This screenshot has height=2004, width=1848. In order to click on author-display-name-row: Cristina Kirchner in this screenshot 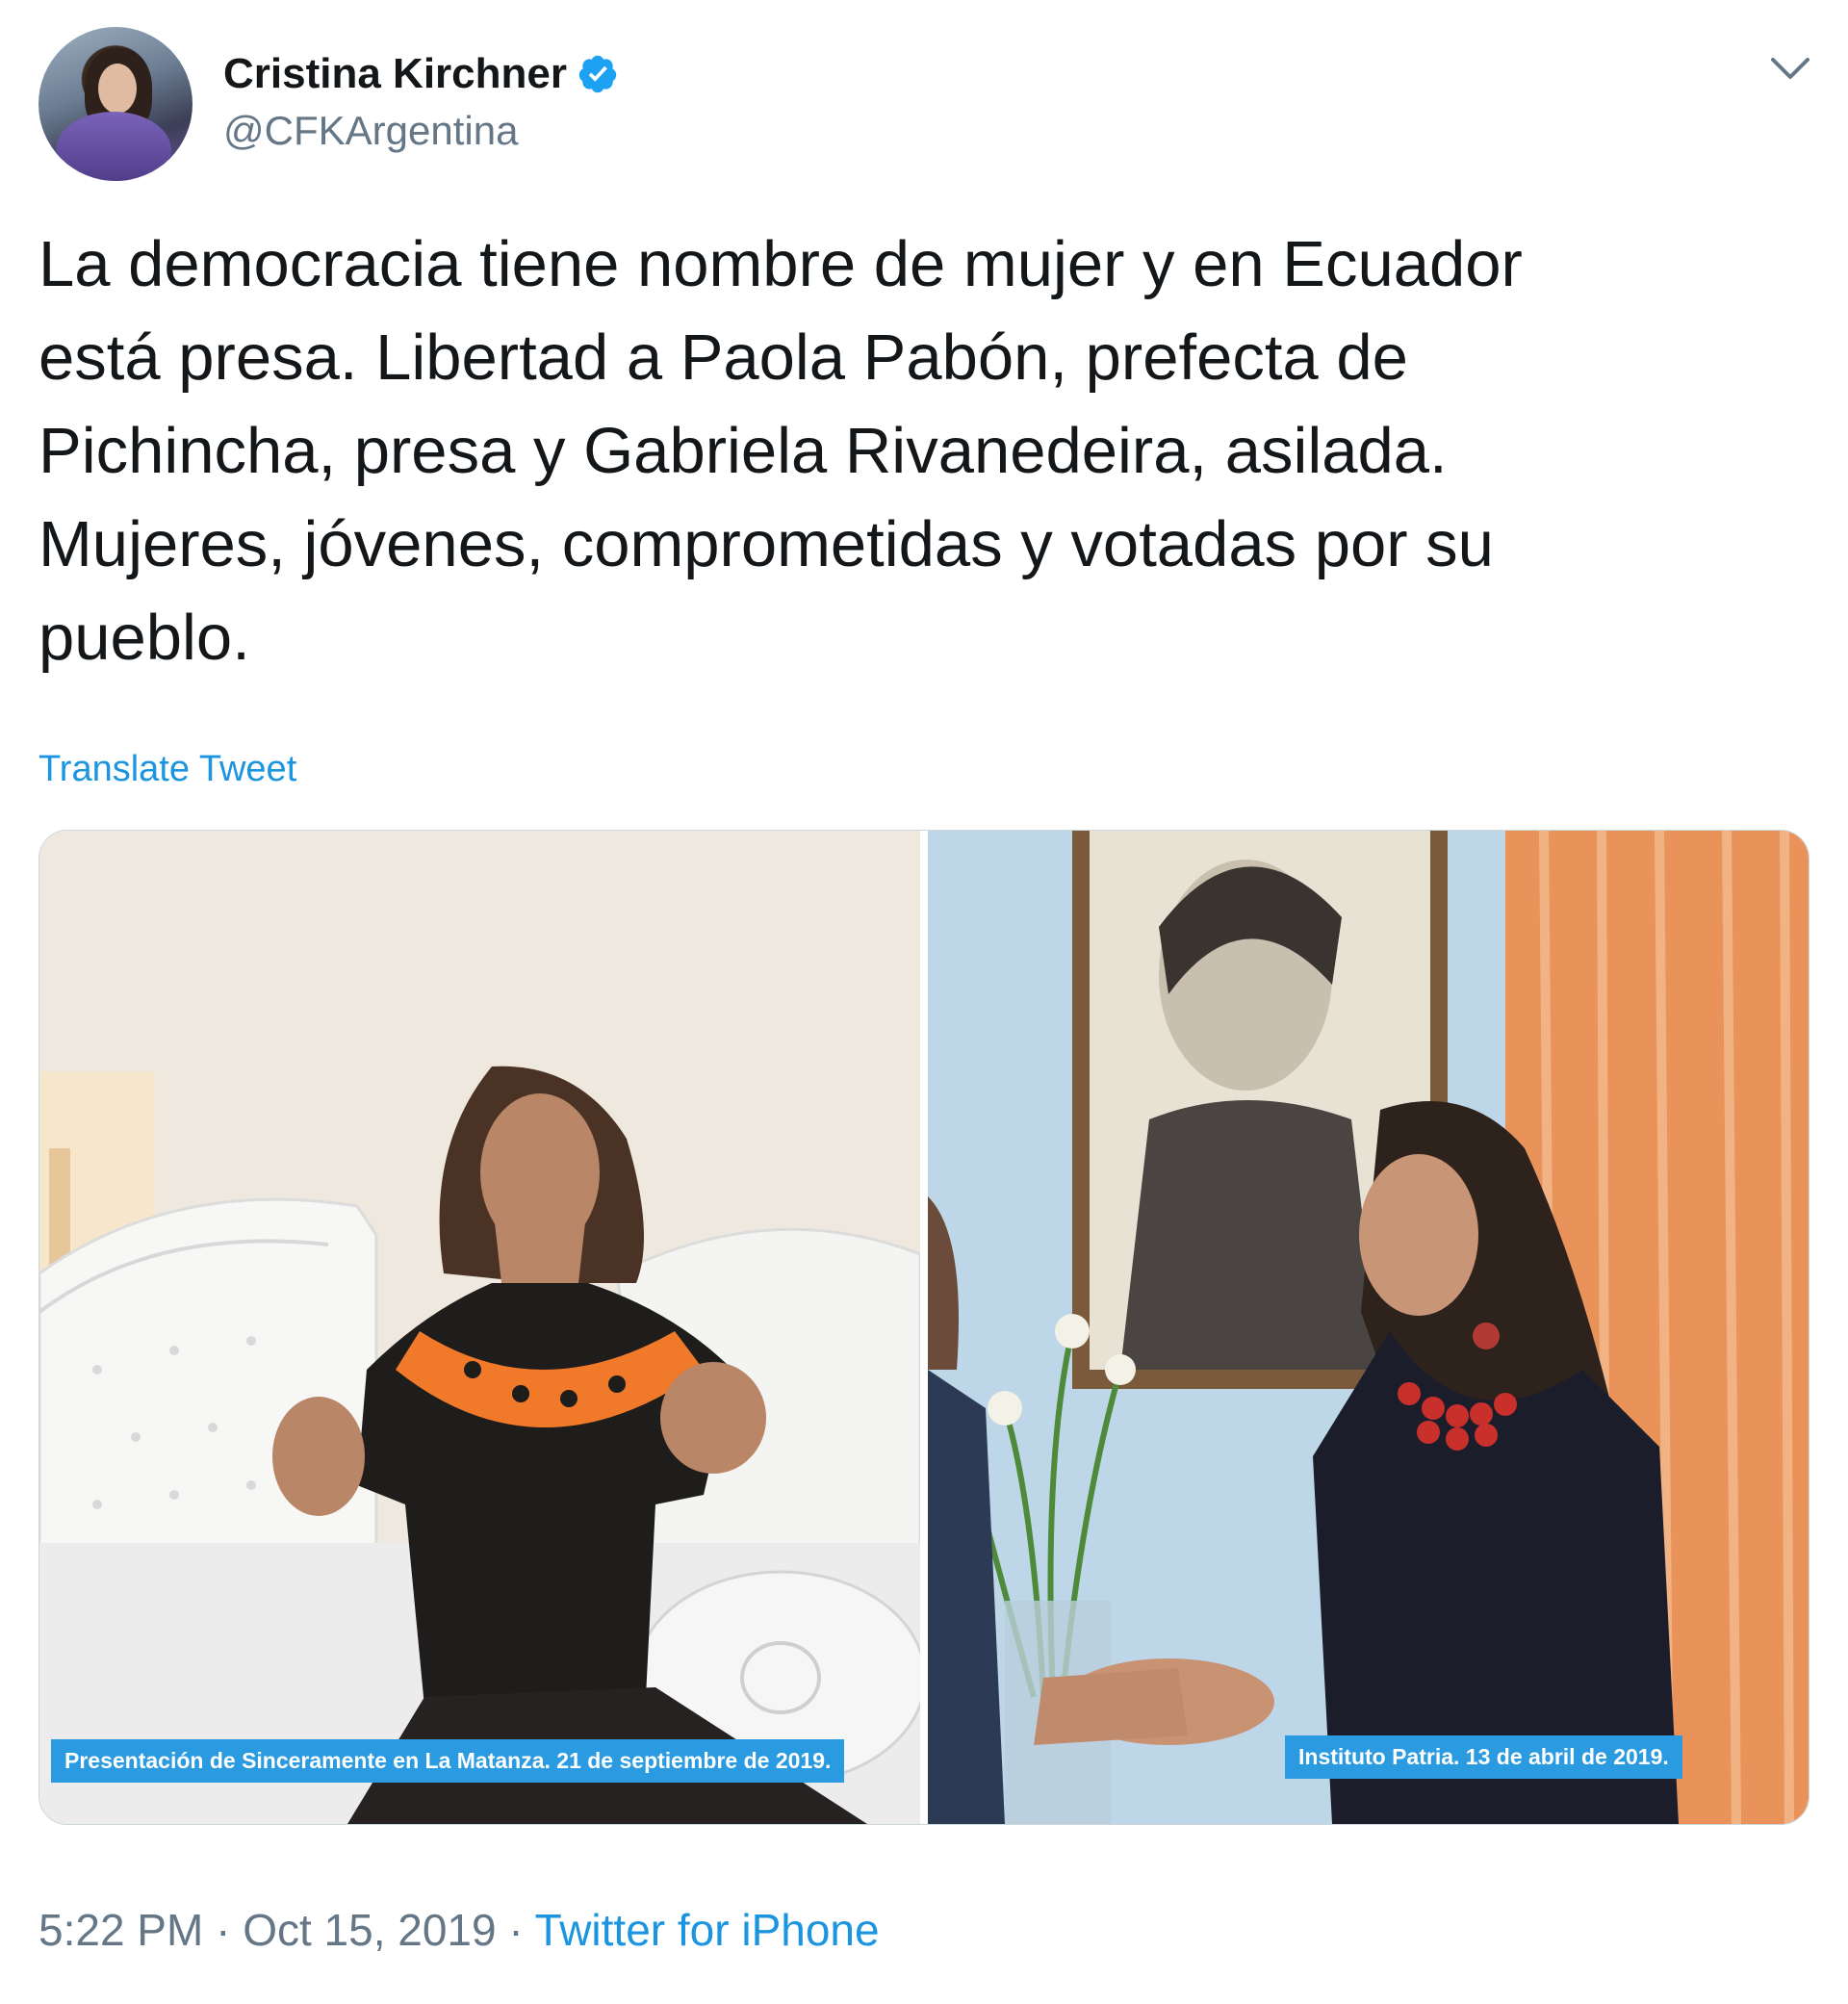, I will do `click(421, 74)`.